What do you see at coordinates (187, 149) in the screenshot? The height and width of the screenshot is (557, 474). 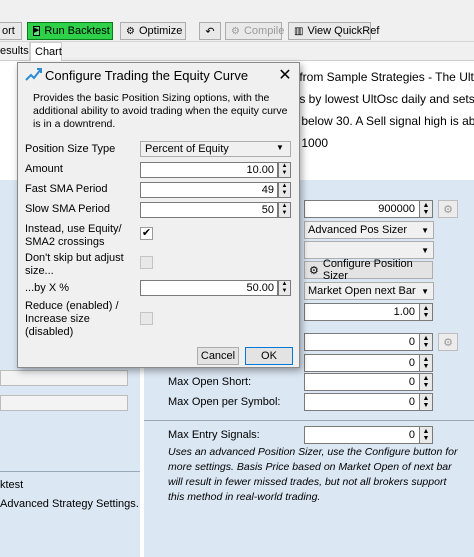 I see `position-size-type-value: Percent of Equity` at bounding box center [187, 149].